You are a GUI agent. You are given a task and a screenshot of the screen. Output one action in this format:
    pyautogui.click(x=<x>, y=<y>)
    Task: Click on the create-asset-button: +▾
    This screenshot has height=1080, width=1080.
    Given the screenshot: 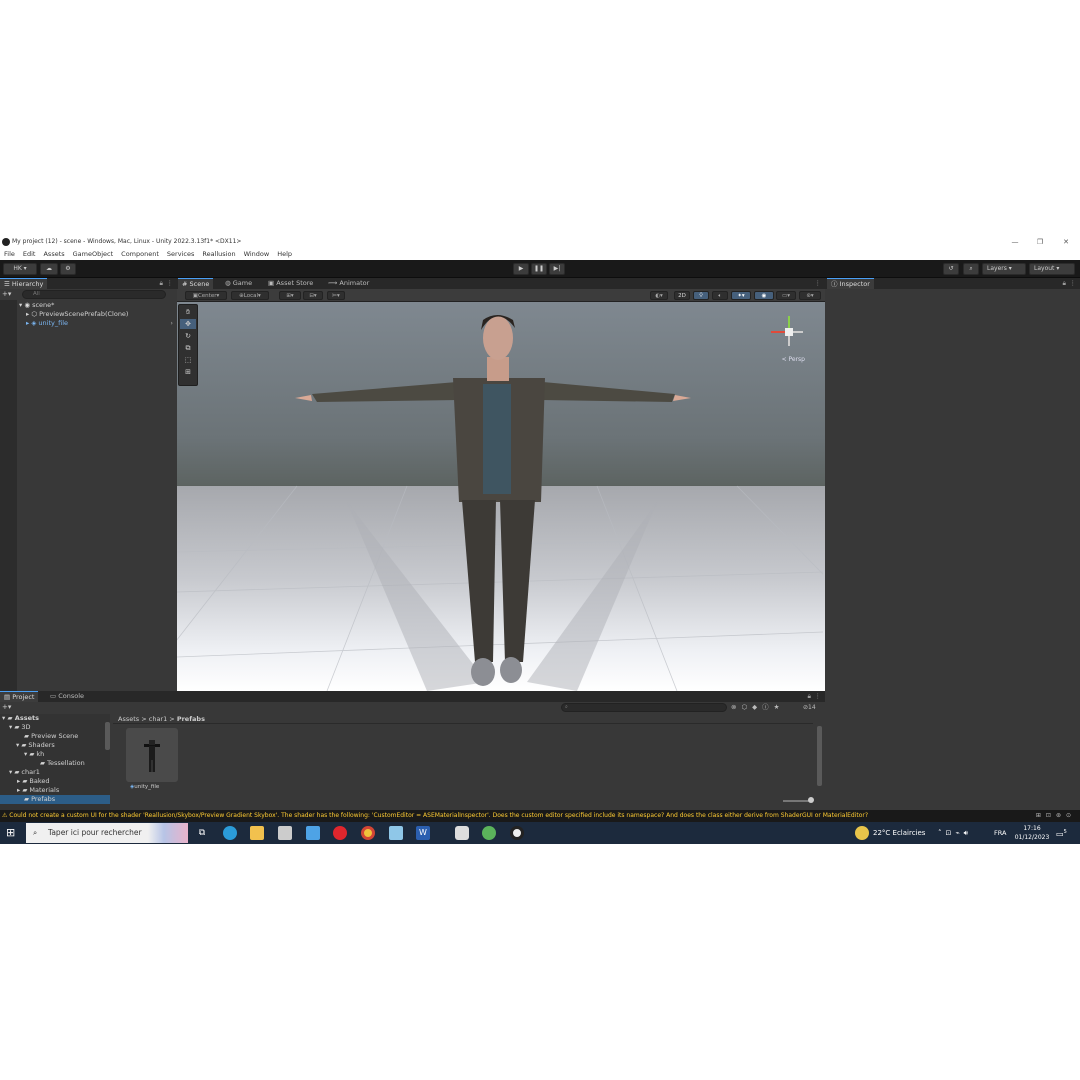 What is the action you would take?
    pyautogui.click(x=10, y=707)
    